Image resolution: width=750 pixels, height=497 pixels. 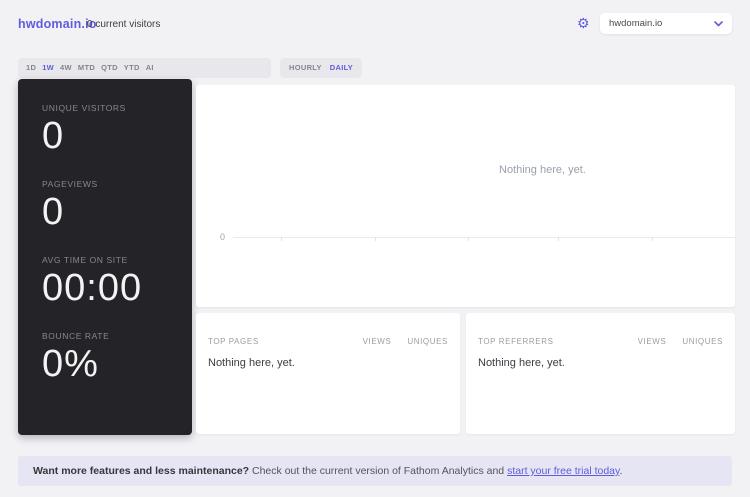 I want to click on banner-bold-text: Want more features and less maintenance?, so click(x=141, y=471).